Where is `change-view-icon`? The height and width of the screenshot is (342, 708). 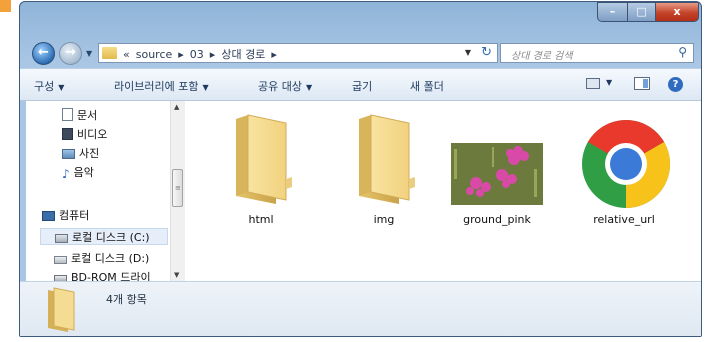
change-view-icon is located at coordinates (593, 83).